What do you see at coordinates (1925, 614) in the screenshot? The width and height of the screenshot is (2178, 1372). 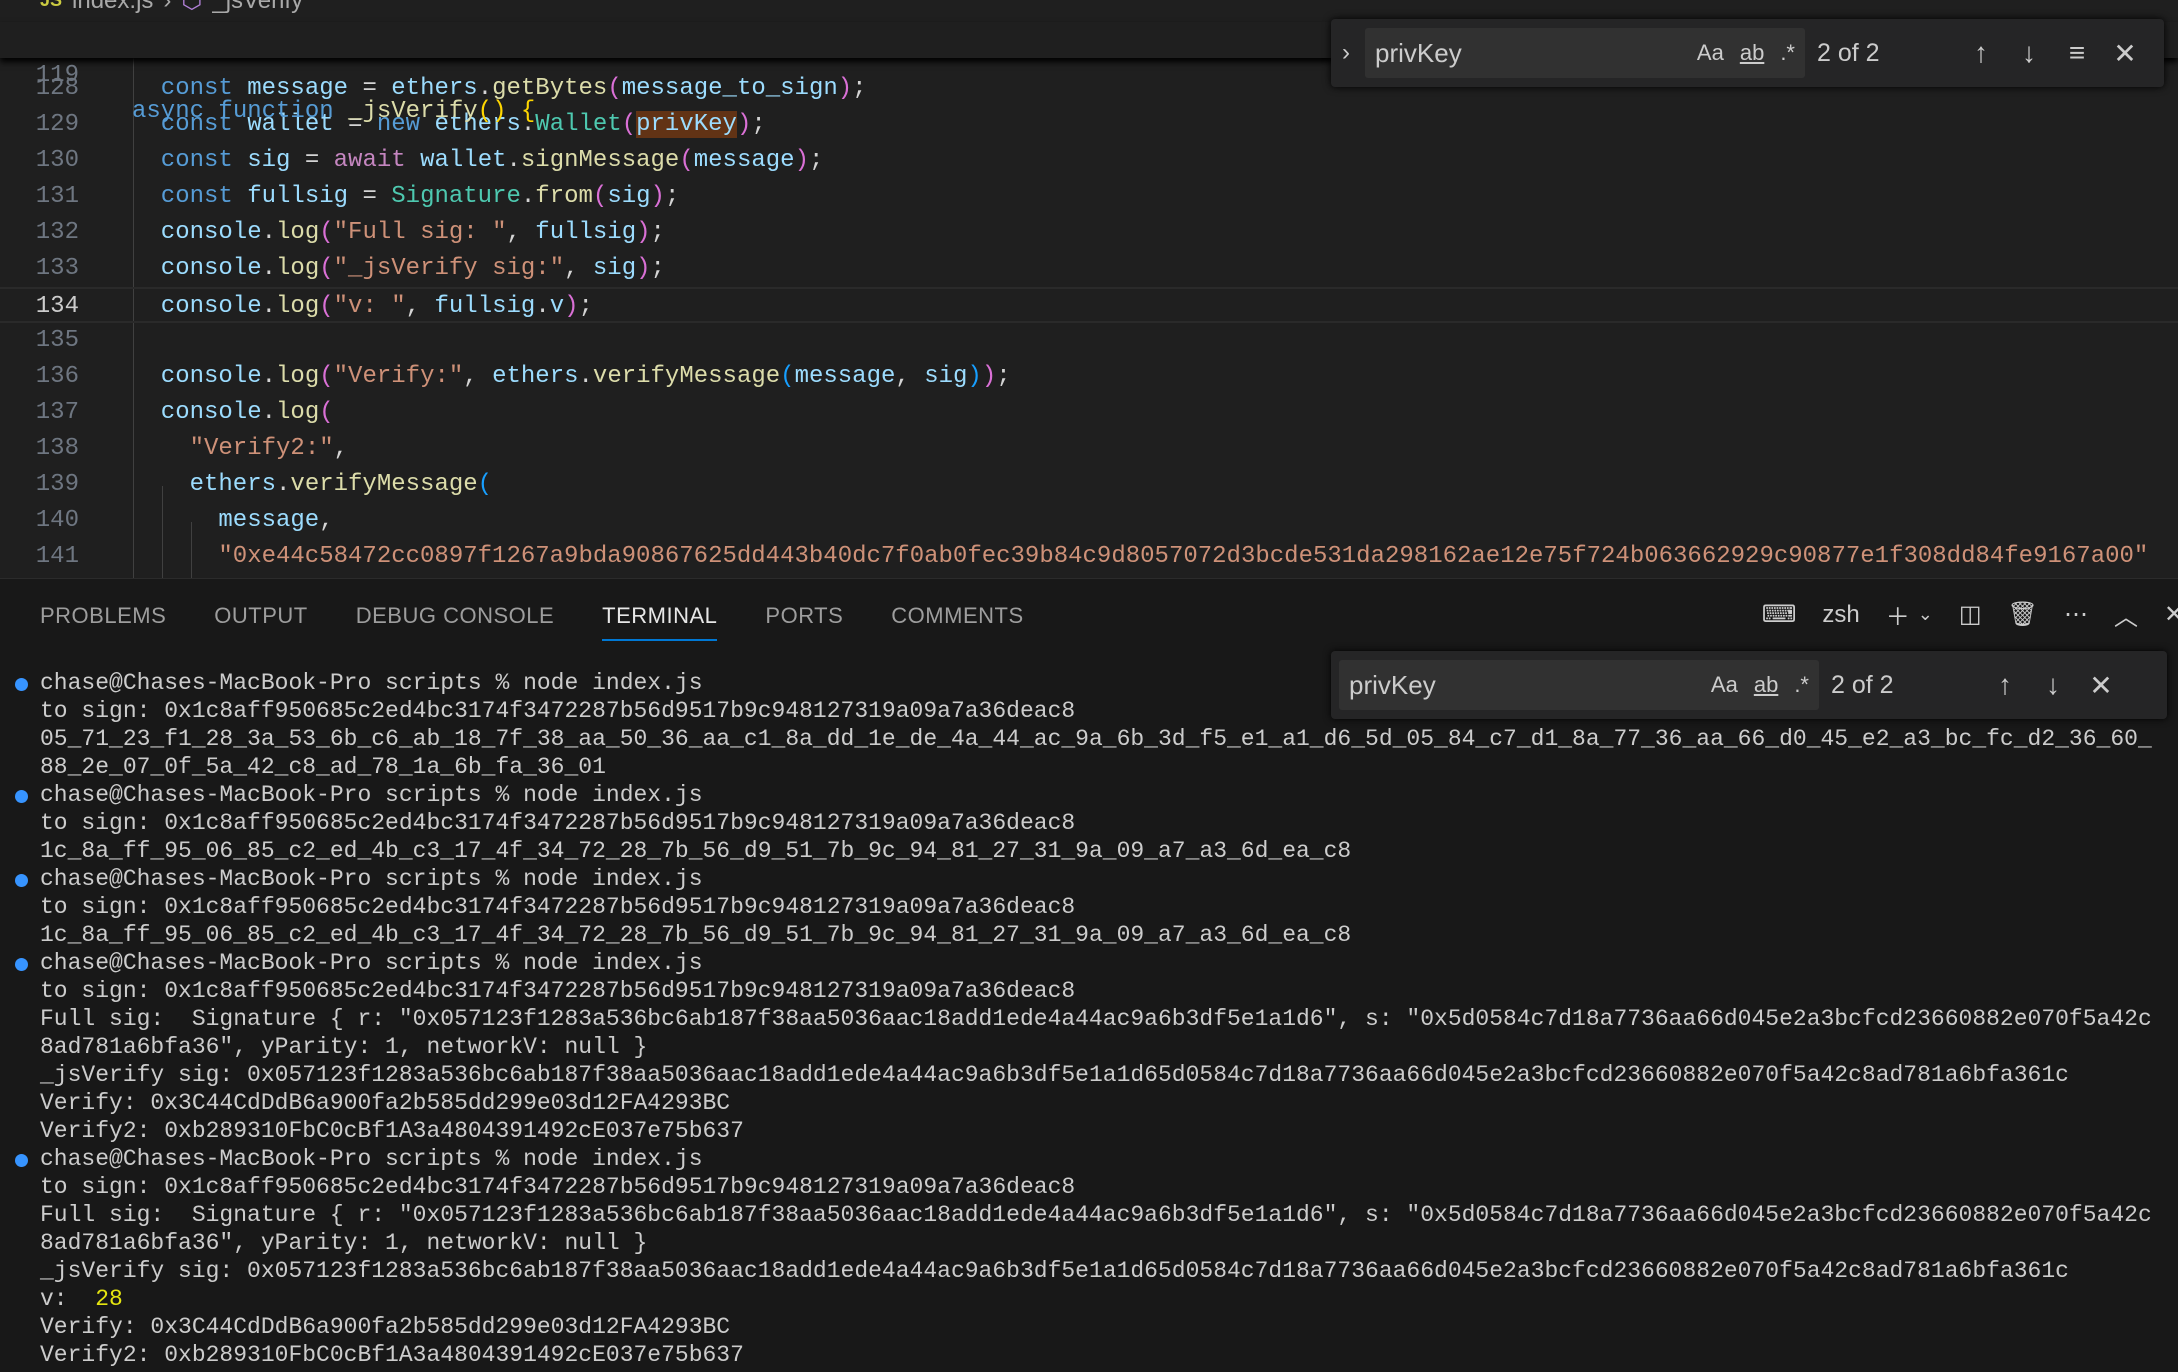 I see `chevron-down-icon: ⌄` at bounding box center [1925, 614].